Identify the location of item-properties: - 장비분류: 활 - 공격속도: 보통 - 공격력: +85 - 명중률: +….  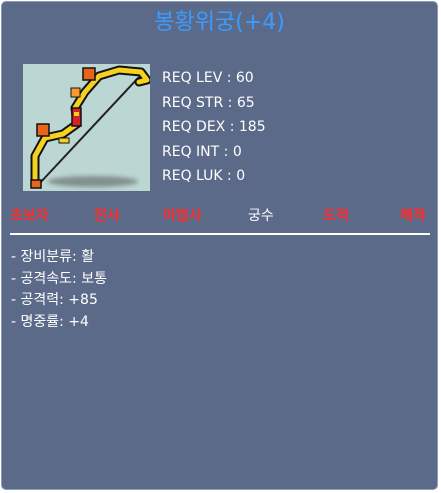
(59, 290).